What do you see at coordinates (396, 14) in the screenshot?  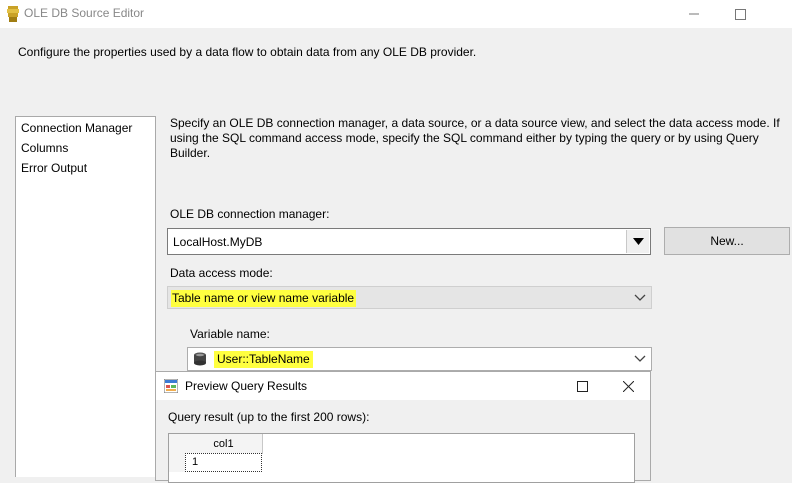 I see `title-bar: OLE DB Source Editor` at bounding box center [396, 14].